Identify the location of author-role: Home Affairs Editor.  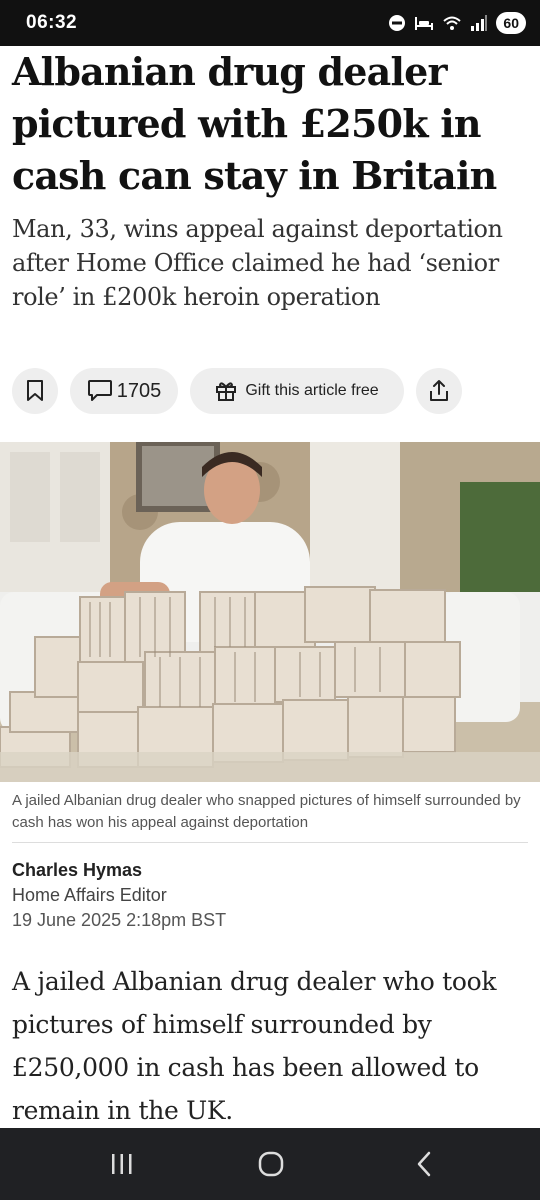
(89, 895).